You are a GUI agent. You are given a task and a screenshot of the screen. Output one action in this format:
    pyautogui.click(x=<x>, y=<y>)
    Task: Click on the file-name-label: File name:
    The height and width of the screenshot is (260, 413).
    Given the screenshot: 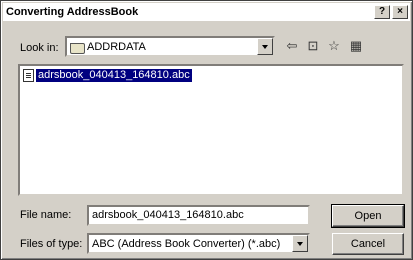 What is the action you would take?
    pyautogui.click(x=46, y=215)
    